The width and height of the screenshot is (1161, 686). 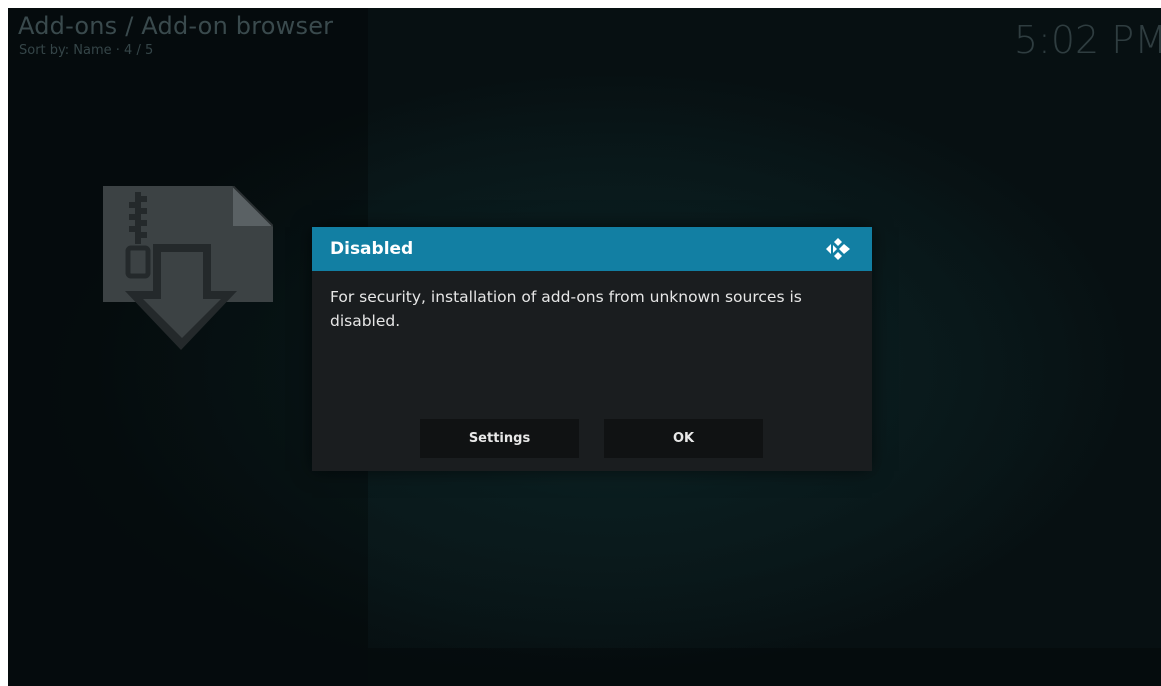 What do you see at coordinates (1087, 40) in the screenshot?
I see `clock: 5:02 PM` at bounding box center [1087, 40].